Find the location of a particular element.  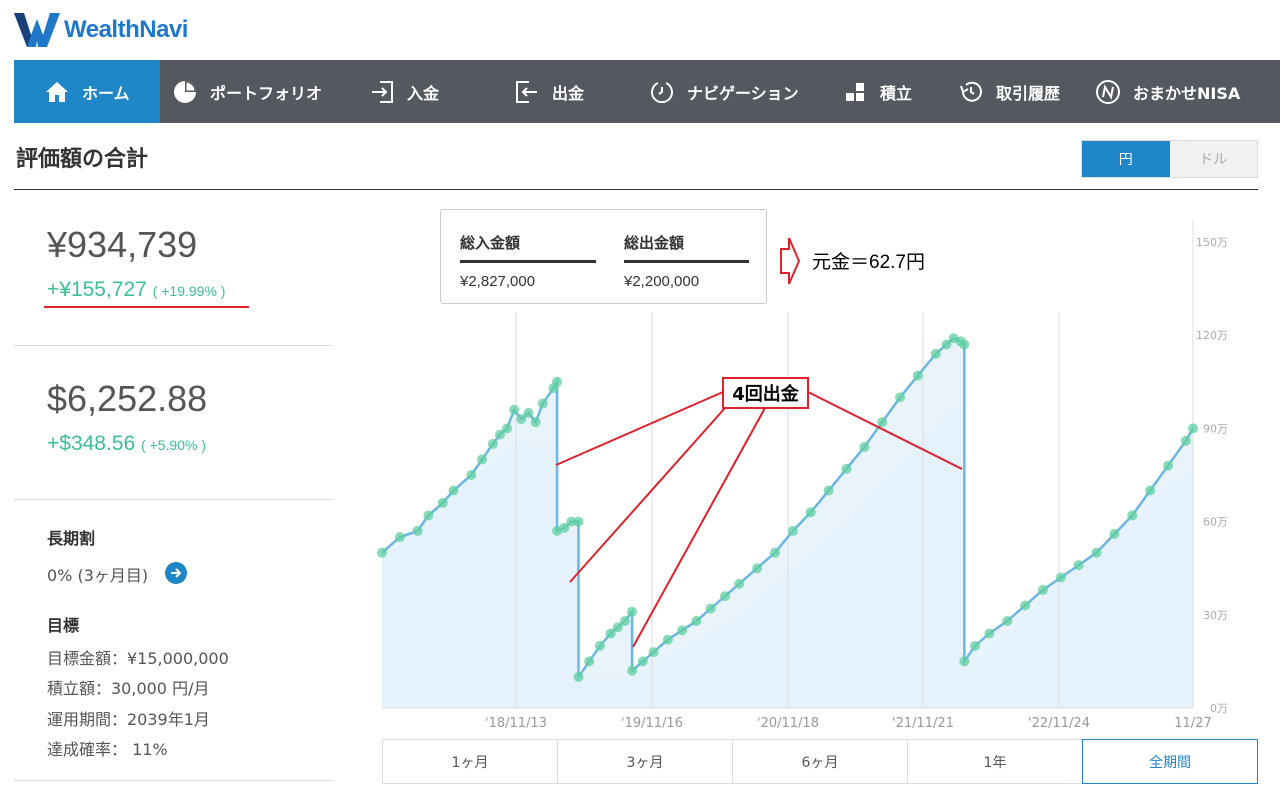

nisa-icon is located at coordinates (1108, 92).